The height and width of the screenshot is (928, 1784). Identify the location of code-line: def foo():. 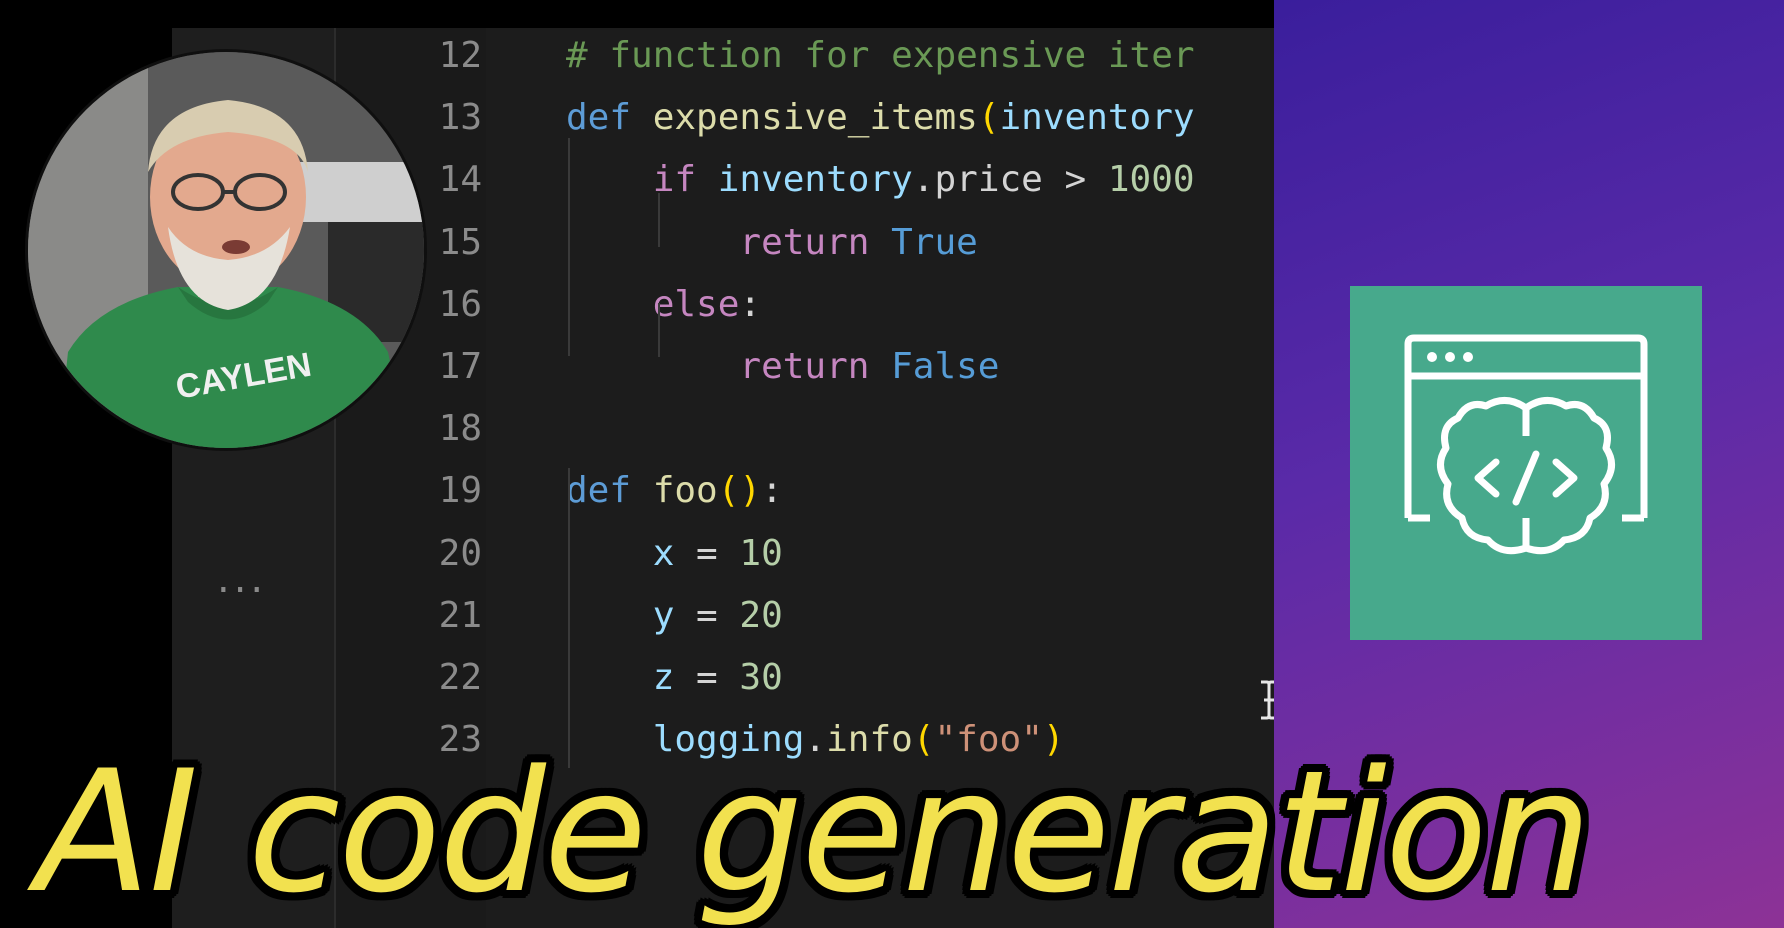
(674, 491).